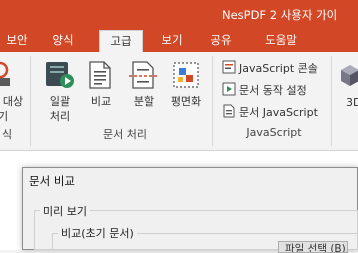  I want to click on batch-label-line1: 일괄, so click(60, 101).